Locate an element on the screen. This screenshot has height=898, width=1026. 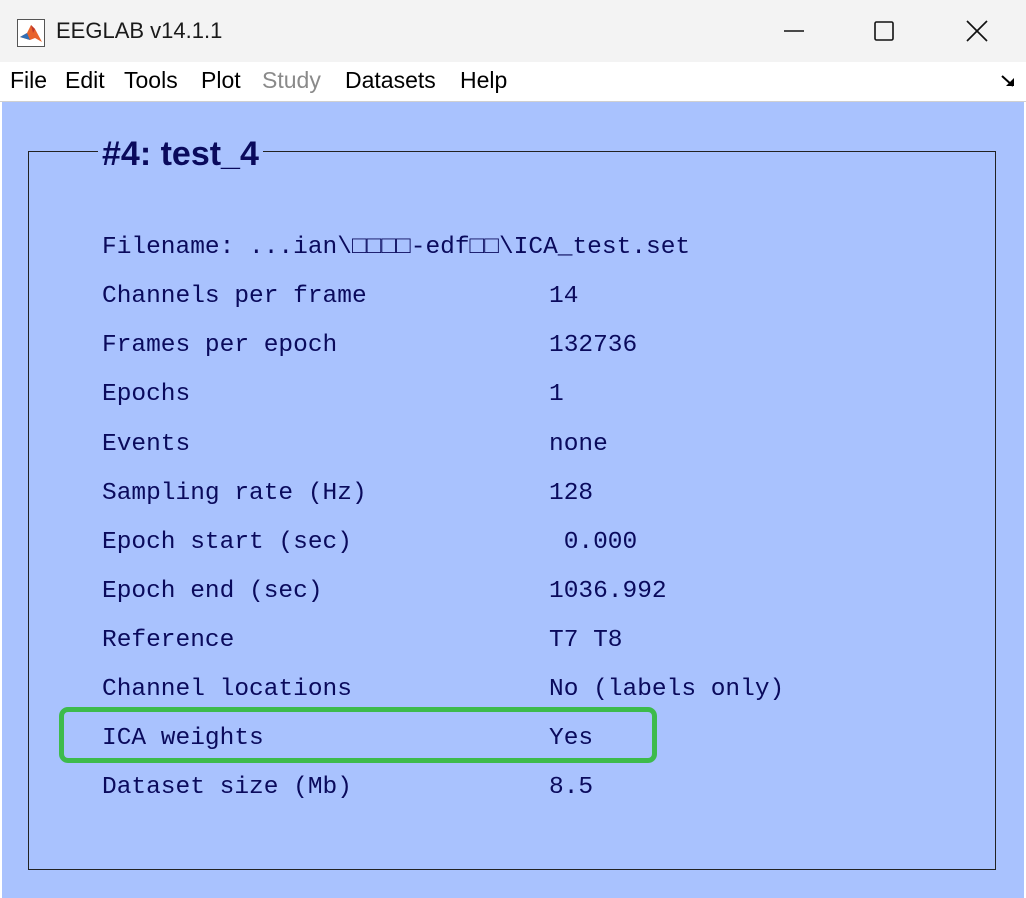
maximize-icon is located at coordinates (884, 31).